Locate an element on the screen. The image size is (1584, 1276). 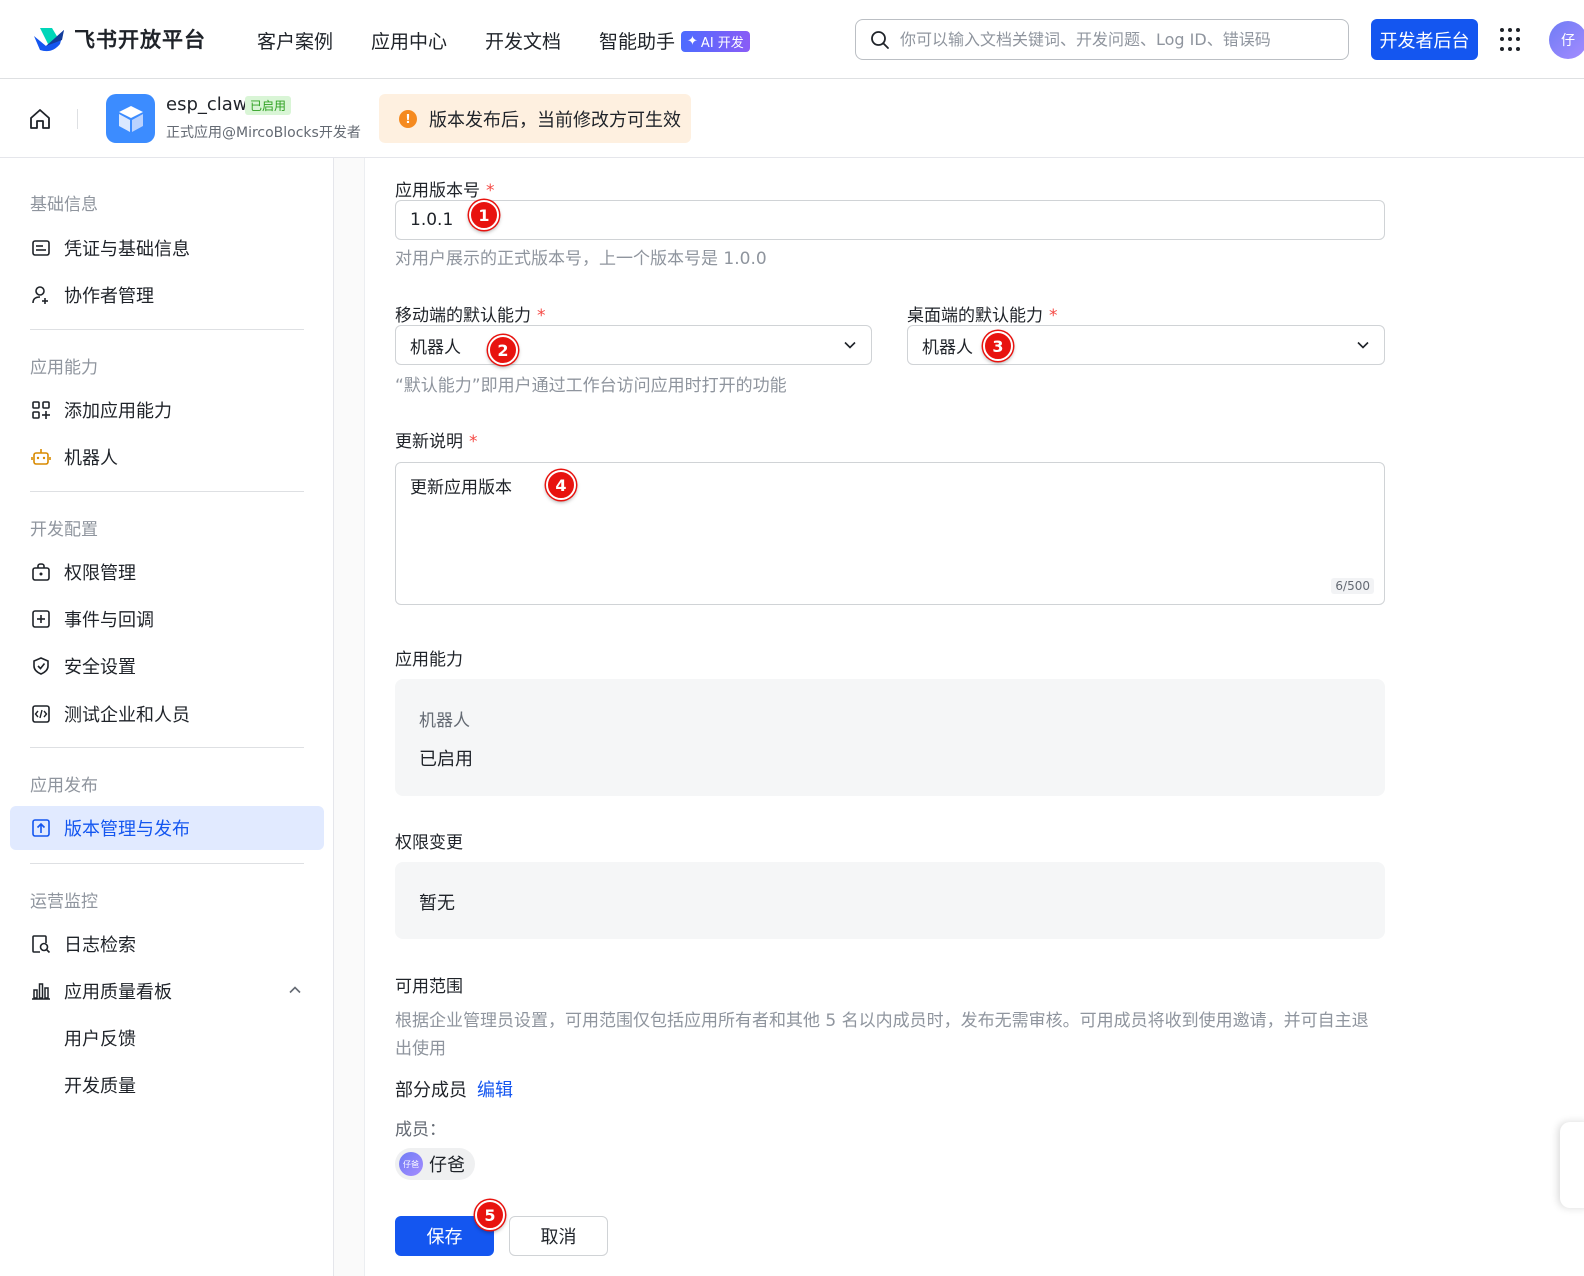
step-marker-5: 5 is located at coordinates (490, 1215).